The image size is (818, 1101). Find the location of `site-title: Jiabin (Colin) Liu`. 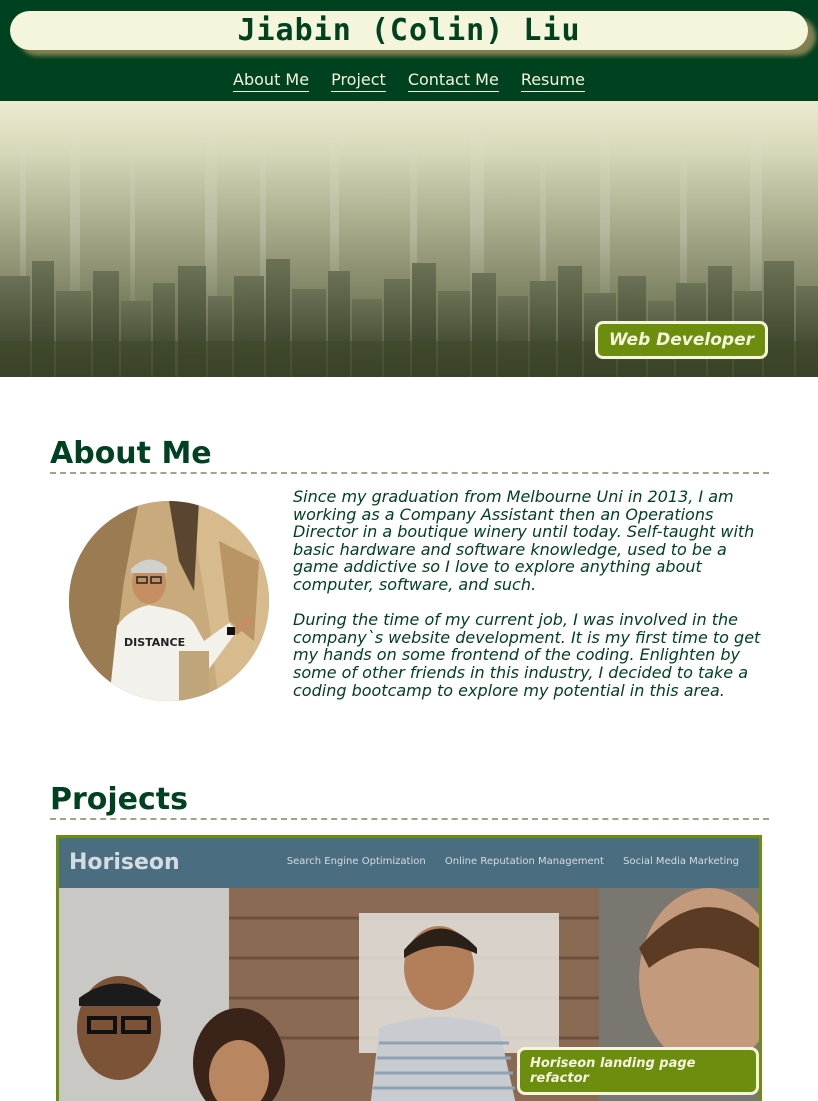

site-title: Jiabin (Colin) Liu is located at coordinates (409, 30).